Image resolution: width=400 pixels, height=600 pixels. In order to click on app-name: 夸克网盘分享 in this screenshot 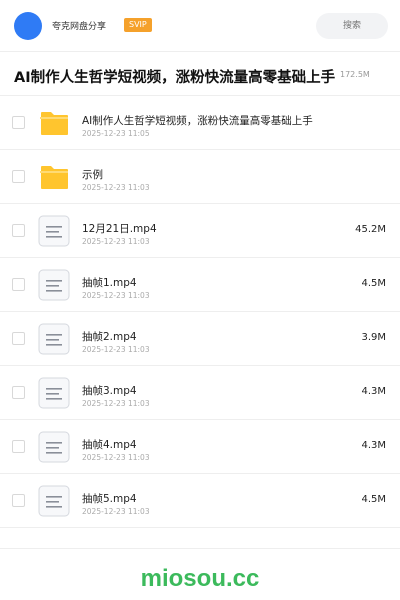, I will do `click(79, 27)`.